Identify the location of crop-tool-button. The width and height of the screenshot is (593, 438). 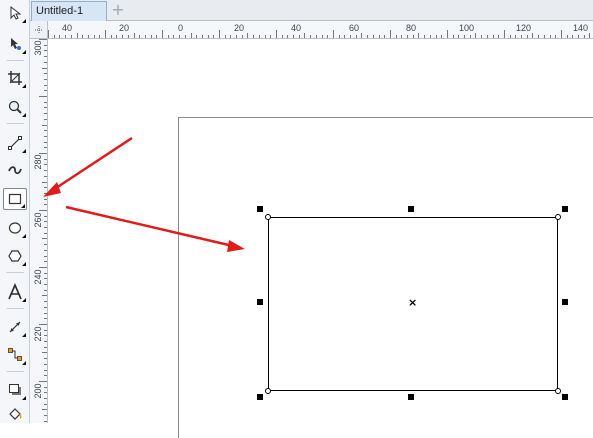
(15, 78).